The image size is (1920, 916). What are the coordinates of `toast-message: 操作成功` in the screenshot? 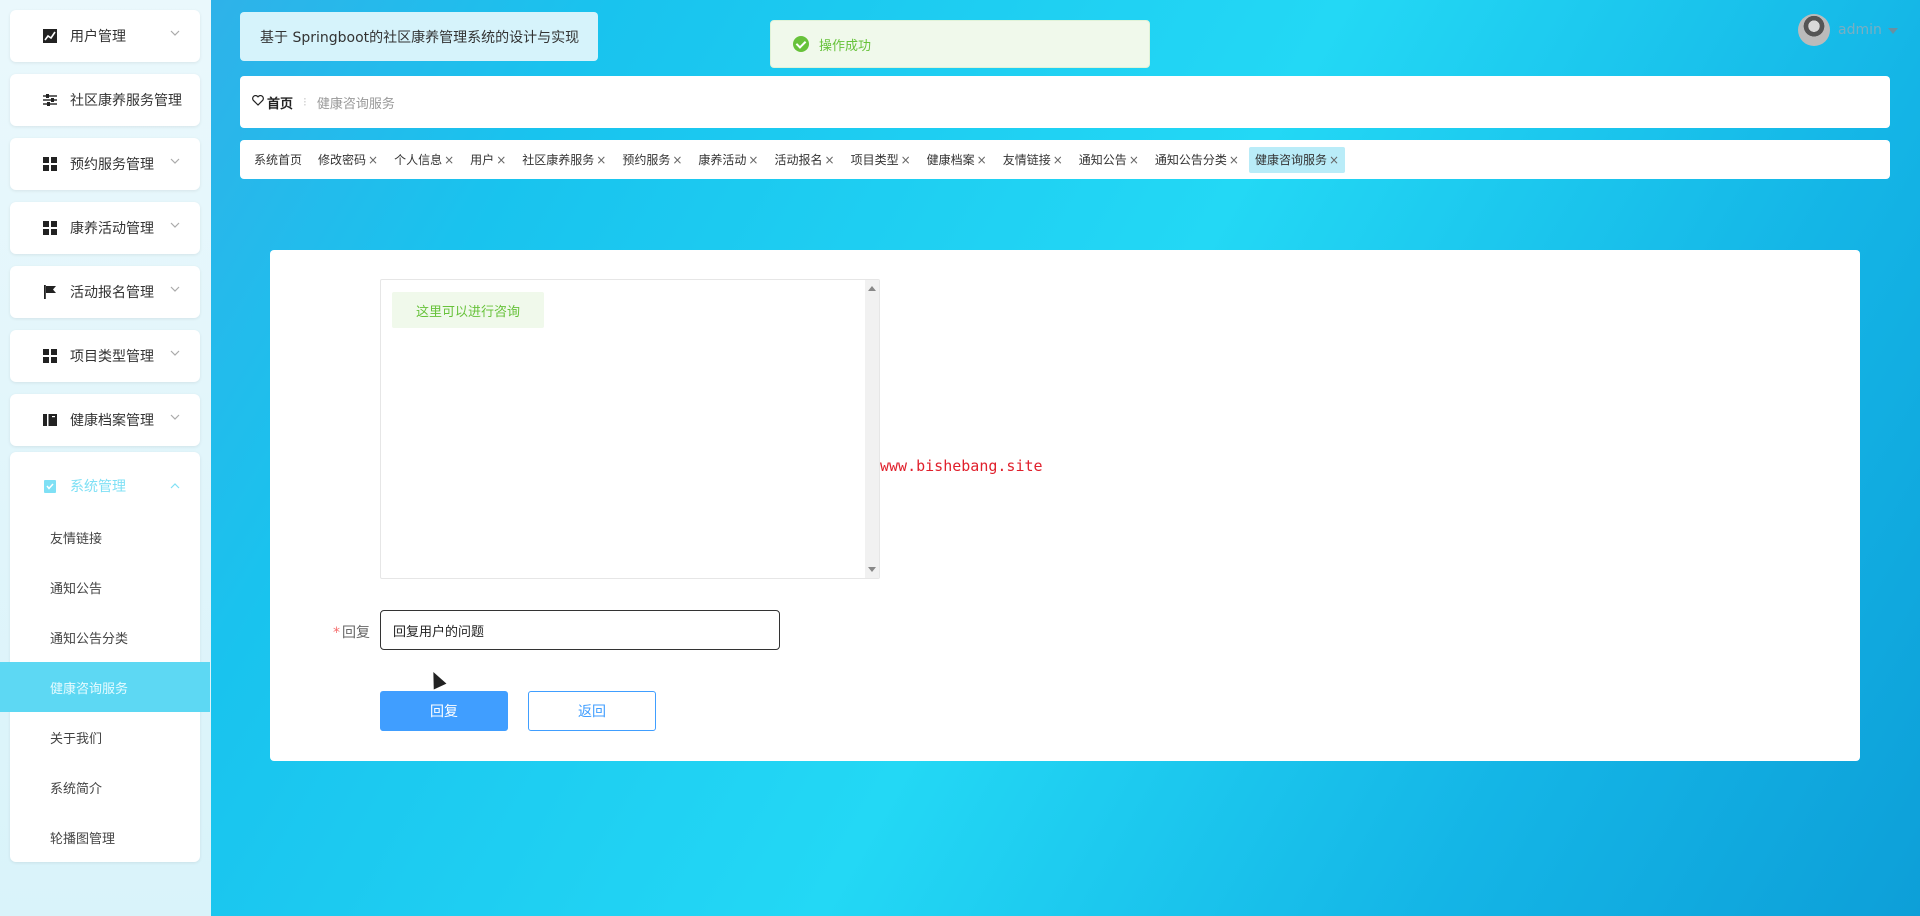 It's located at (845, 46).